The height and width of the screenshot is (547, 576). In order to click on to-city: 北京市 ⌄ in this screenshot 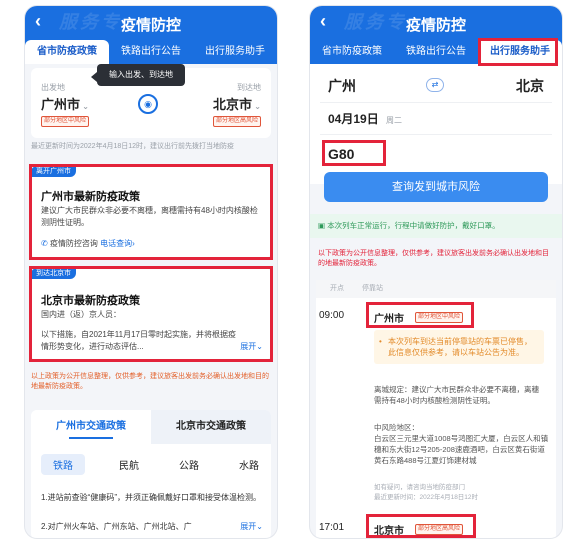, I will do `click(237, 103)`.